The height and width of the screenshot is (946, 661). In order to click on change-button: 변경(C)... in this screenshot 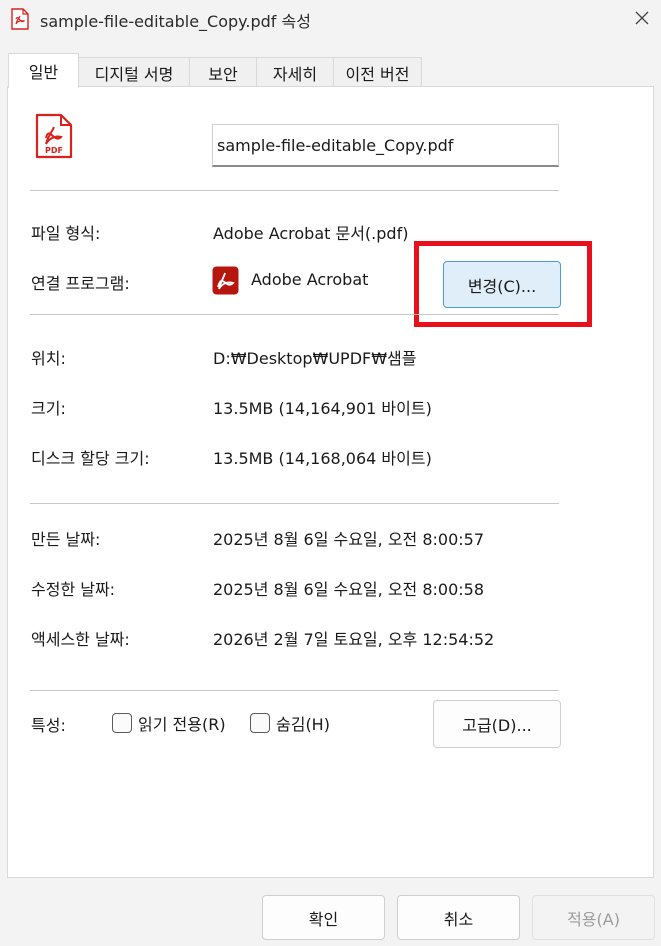, I will do `click(502, 284)`.